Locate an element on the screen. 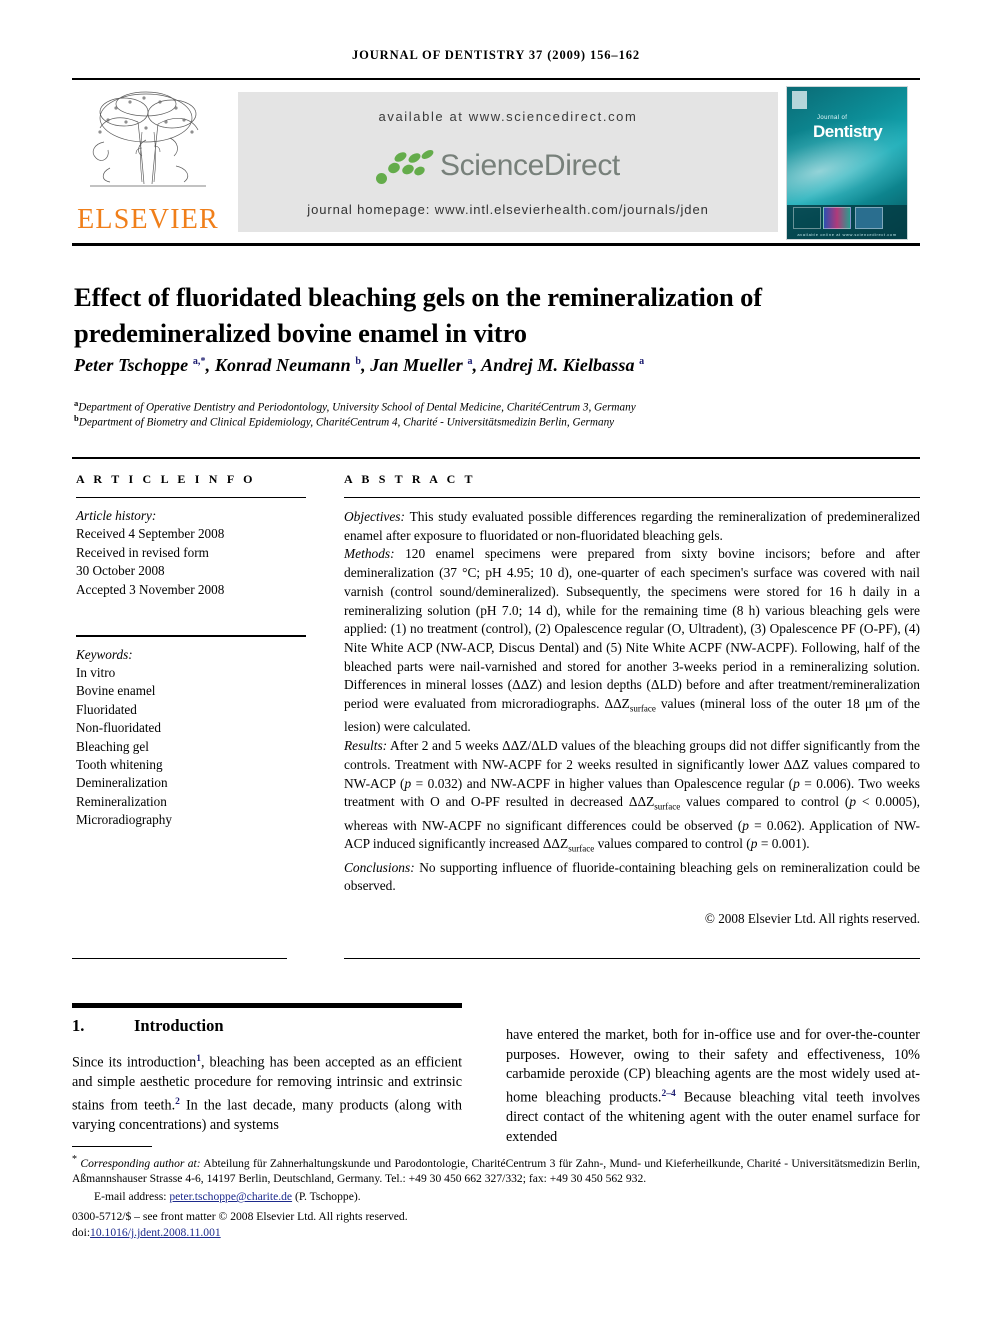 This screenshot has height=1323, width=992. keyword-item: Microradiography is located at coordinates (124, 820).